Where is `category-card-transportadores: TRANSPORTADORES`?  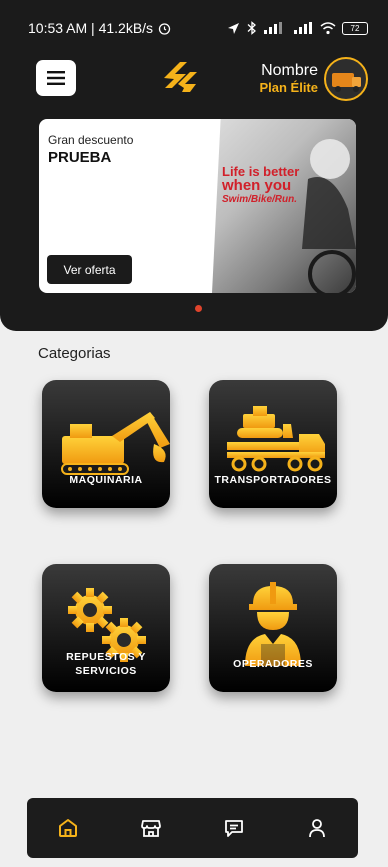
category-card-transportadores: TRANSPORTADORES is located at coordinates (273, 444).